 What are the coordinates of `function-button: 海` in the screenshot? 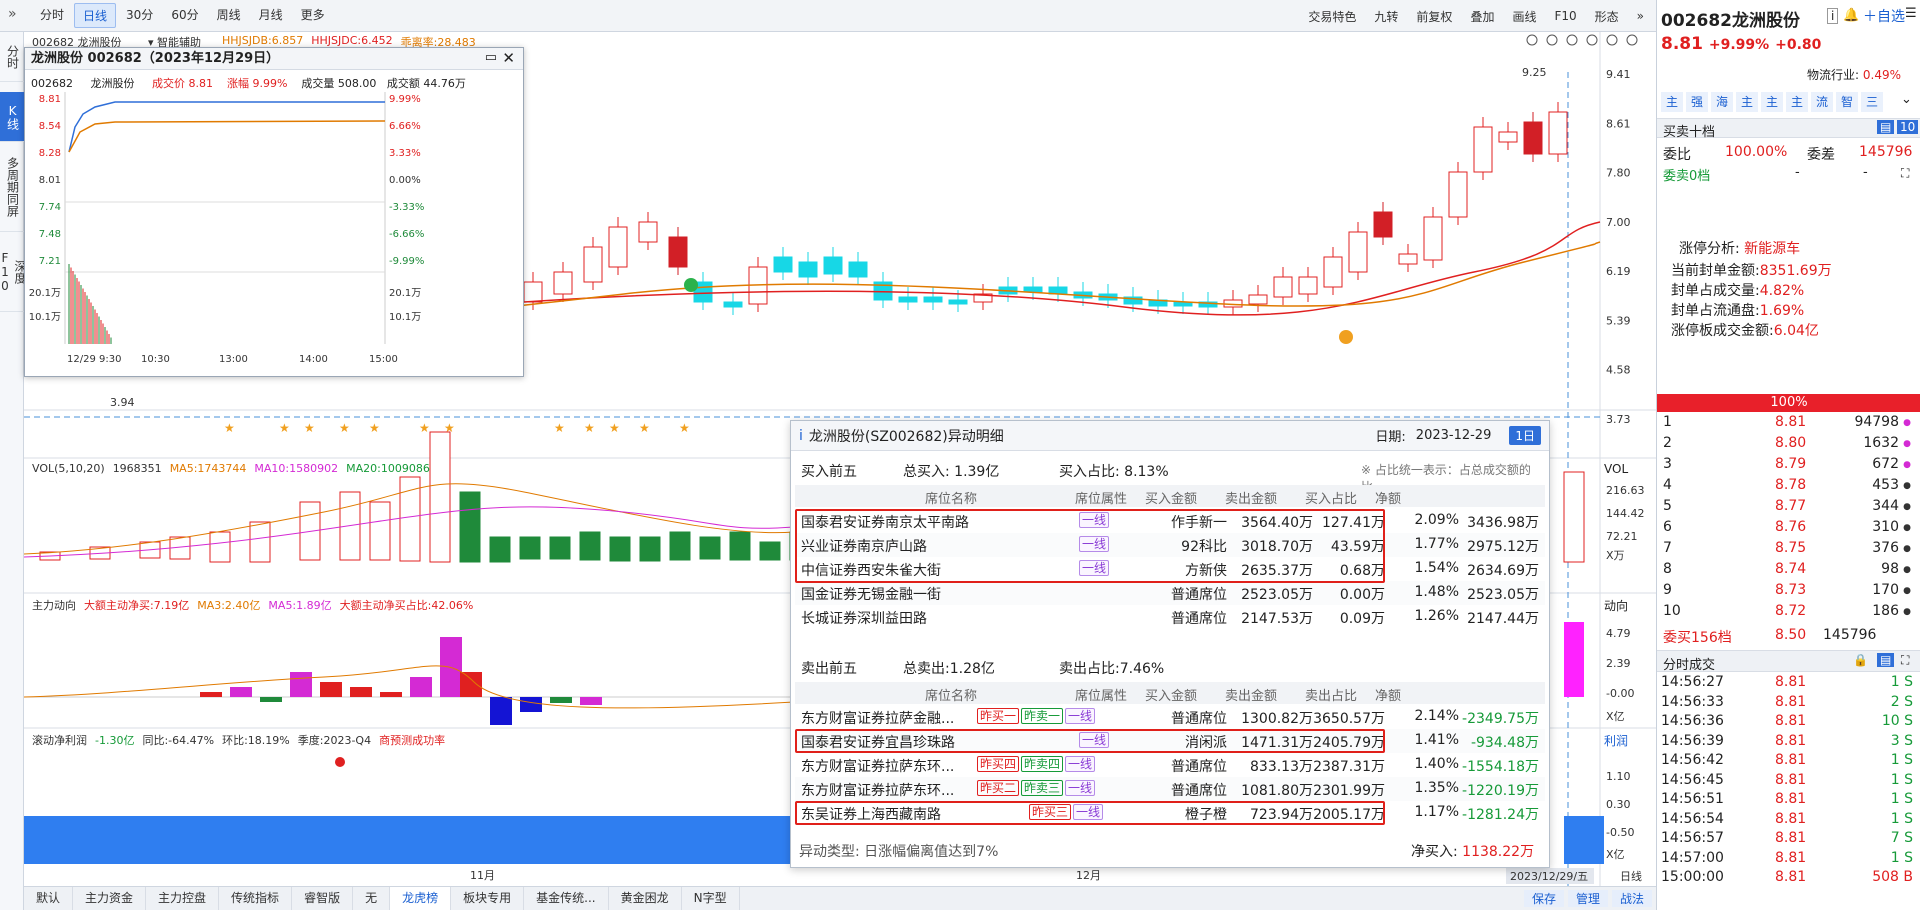 It's located at (1722, 102).